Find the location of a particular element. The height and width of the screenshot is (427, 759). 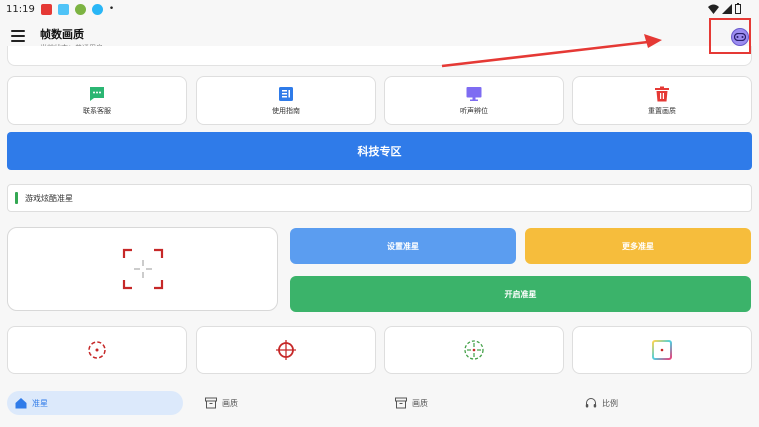

reset-quality-label: 重置画质 is located at coordinates (662, 110).